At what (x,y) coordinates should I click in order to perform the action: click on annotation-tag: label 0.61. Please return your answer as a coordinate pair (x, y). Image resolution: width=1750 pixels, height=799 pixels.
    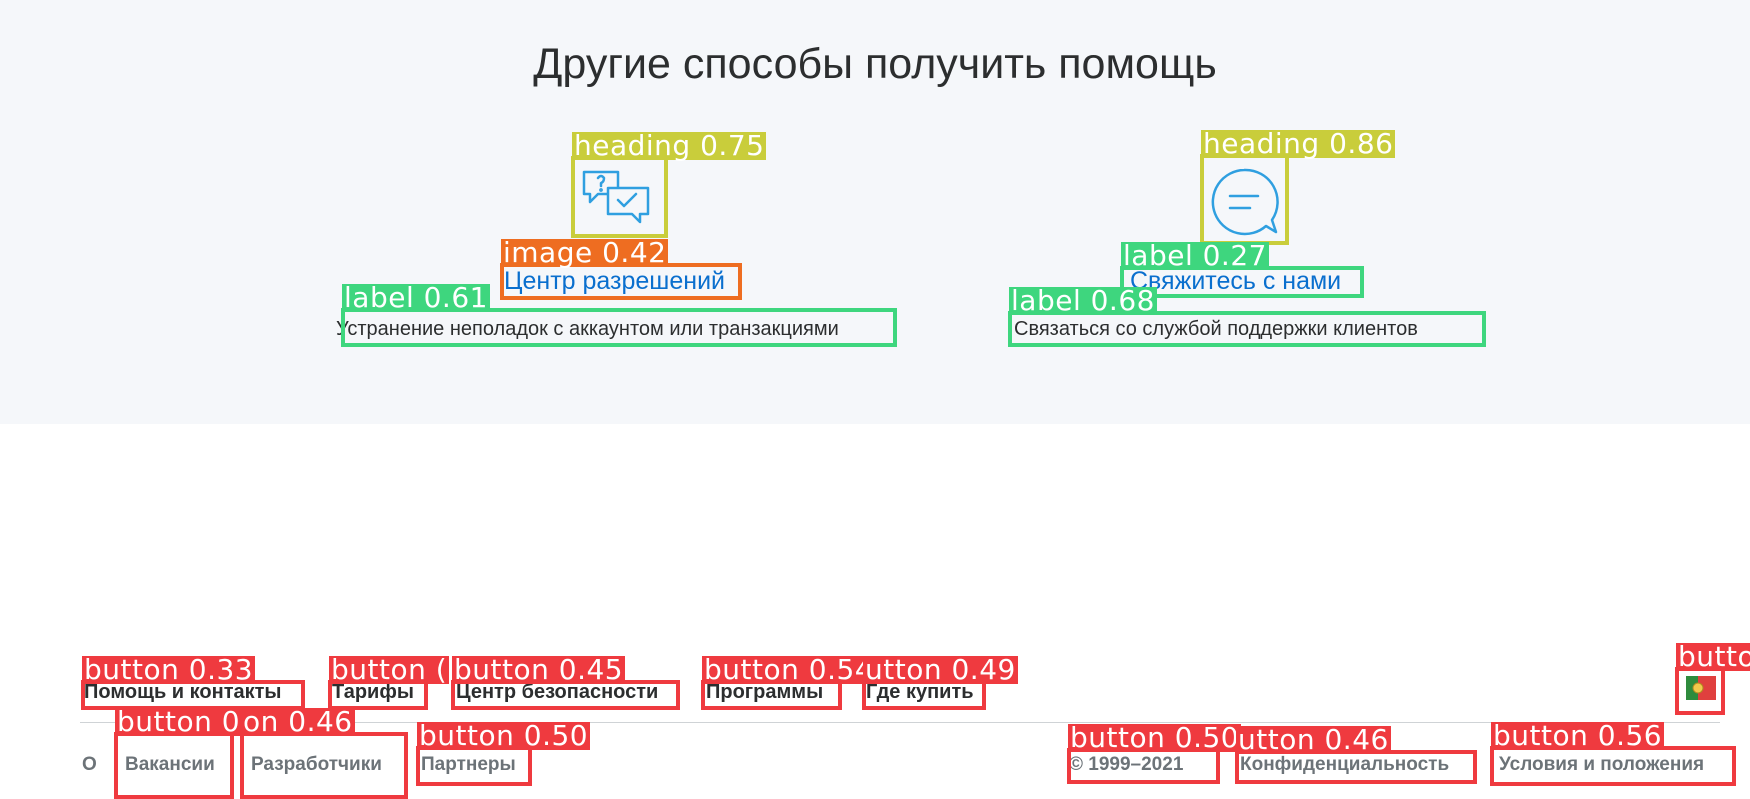
    Looking at the image, I should click on (416, 297).